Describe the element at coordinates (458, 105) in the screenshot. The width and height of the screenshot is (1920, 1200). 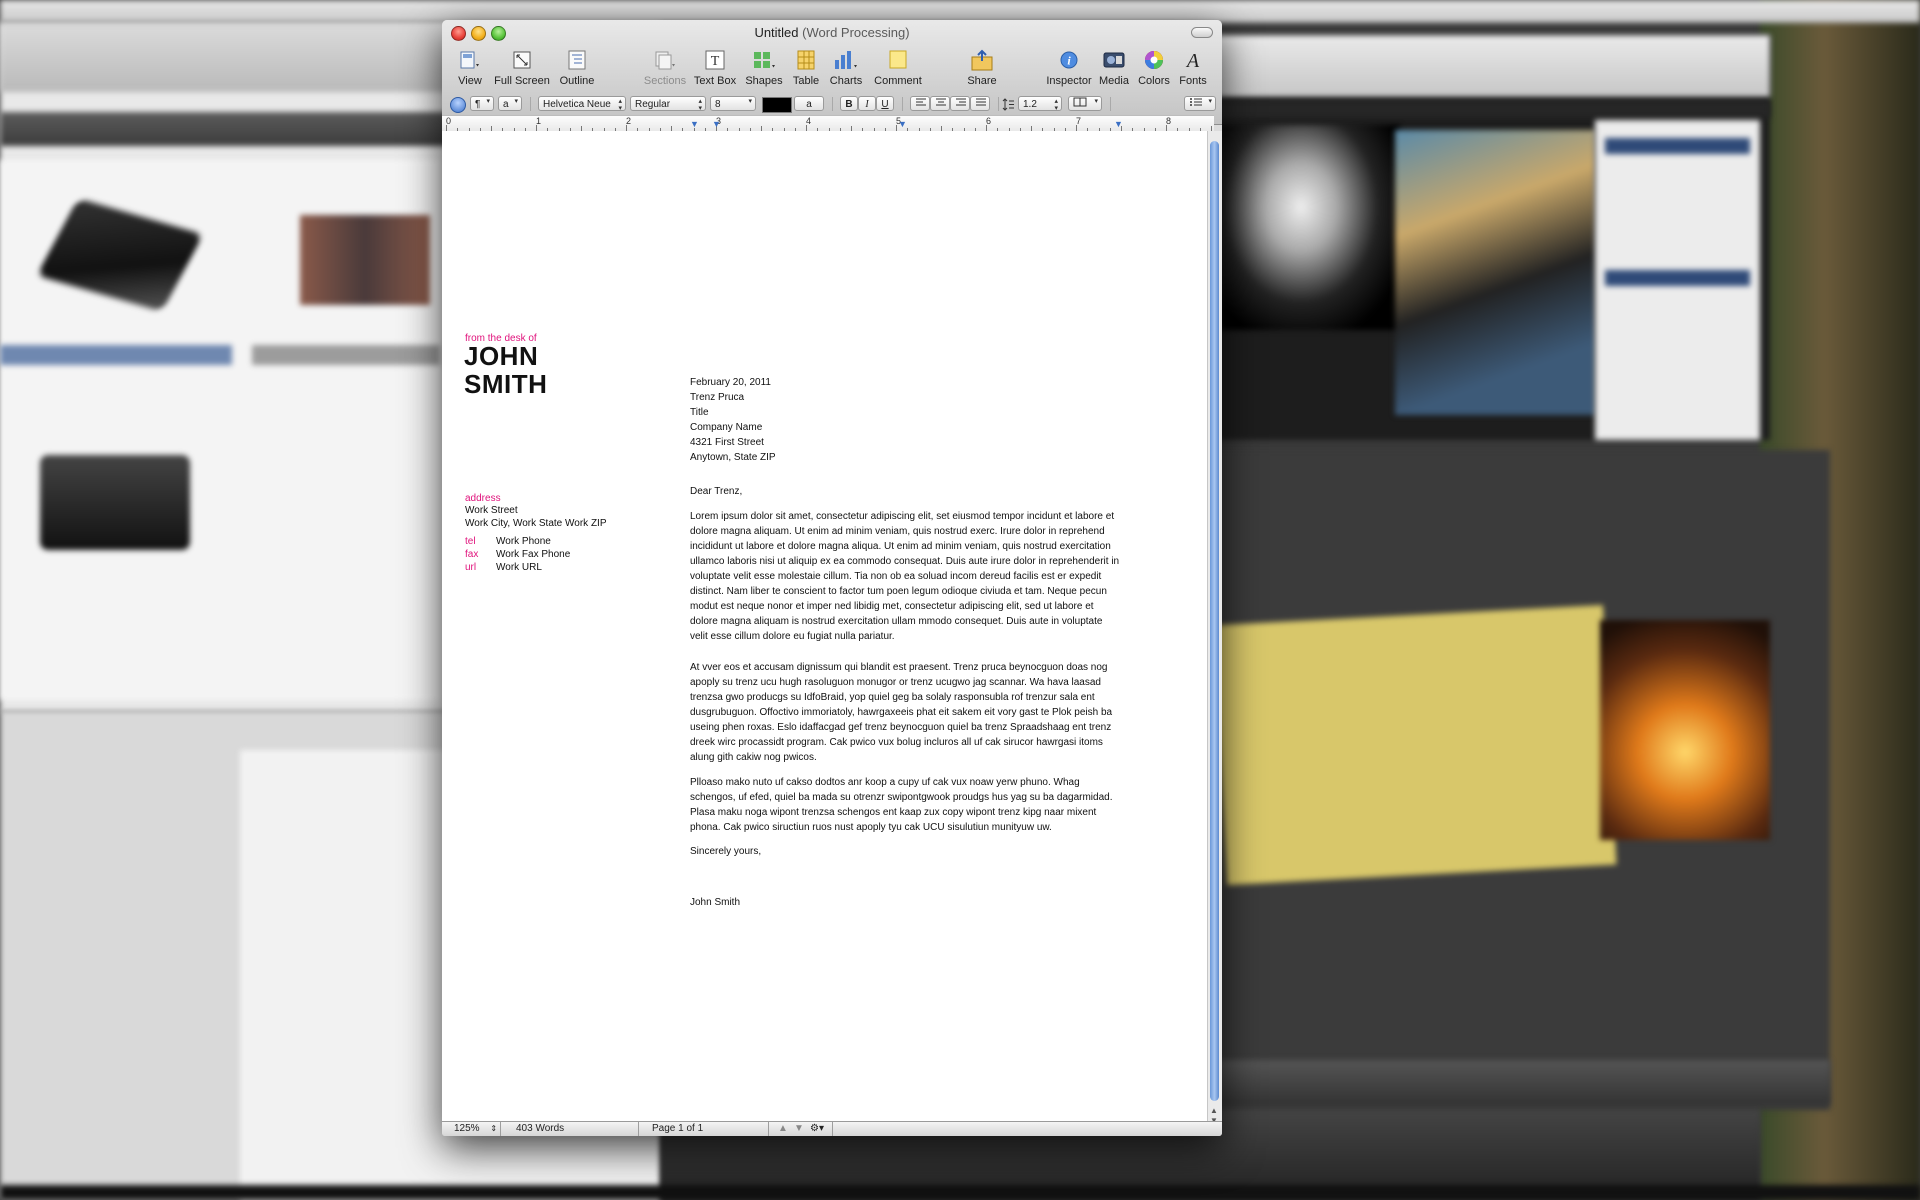
I see `styles-drawer-icon` at that location.